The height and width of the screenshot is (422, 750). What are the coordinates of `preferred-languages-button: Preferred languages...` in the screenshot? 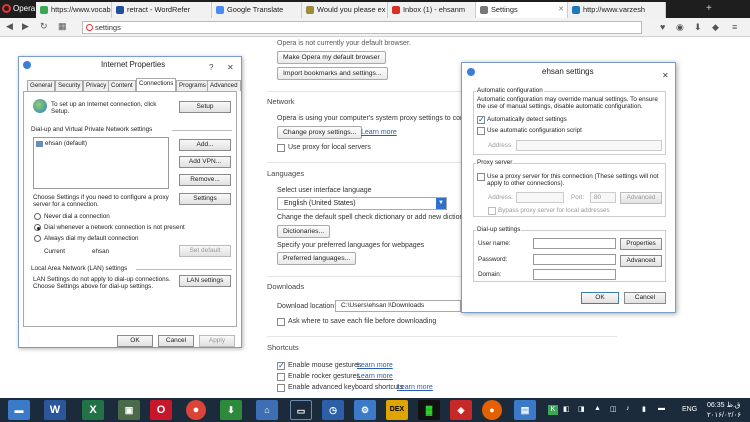 It's located at (317, 258).